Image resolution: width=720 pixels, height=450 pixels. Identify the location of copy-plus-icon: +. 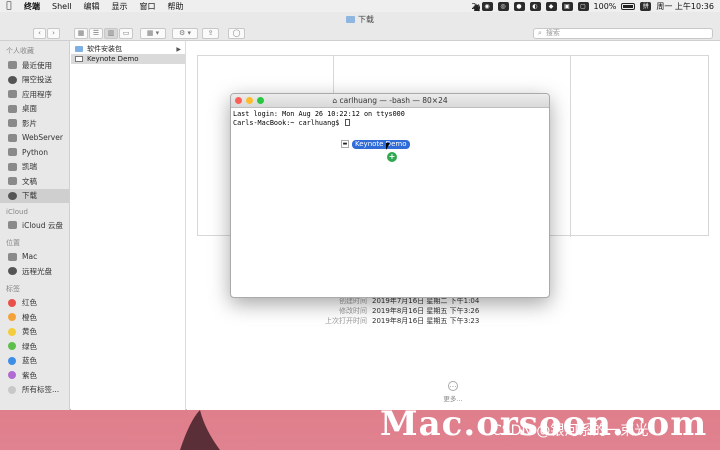
(392, 157).